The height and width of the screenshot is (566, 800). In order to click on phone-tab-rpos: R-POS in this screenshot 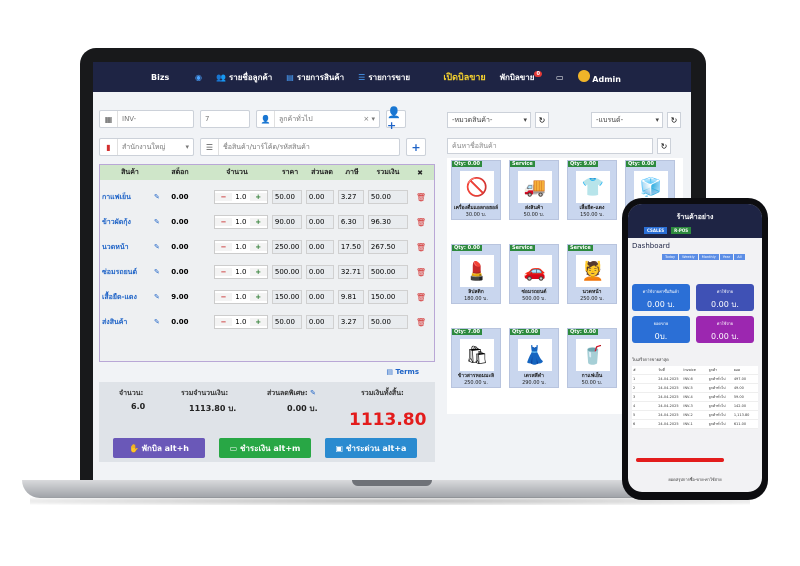, I will do `click(681, 230)`.